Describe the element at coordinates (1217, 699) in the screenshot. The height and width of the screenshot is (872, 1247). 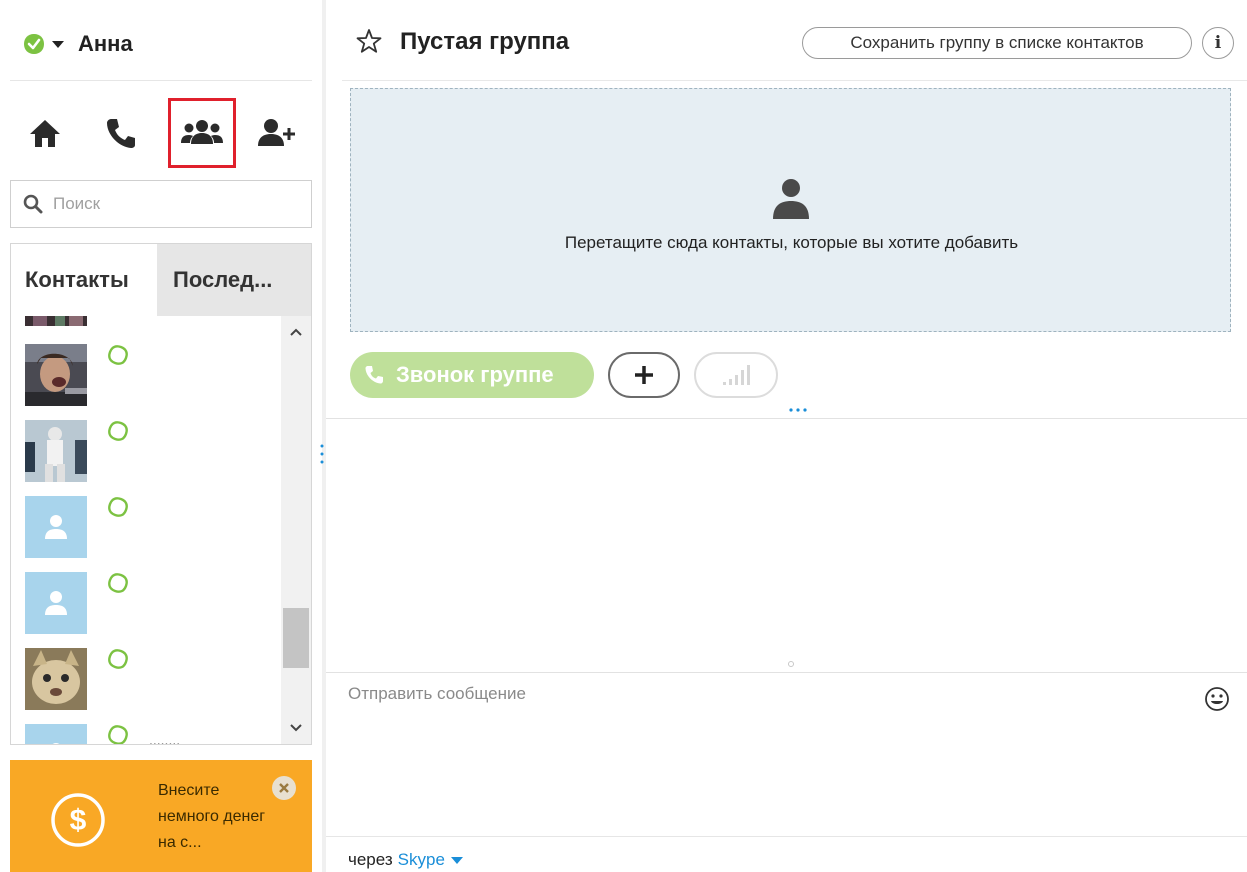
I see `emoticon-icon` at that location.